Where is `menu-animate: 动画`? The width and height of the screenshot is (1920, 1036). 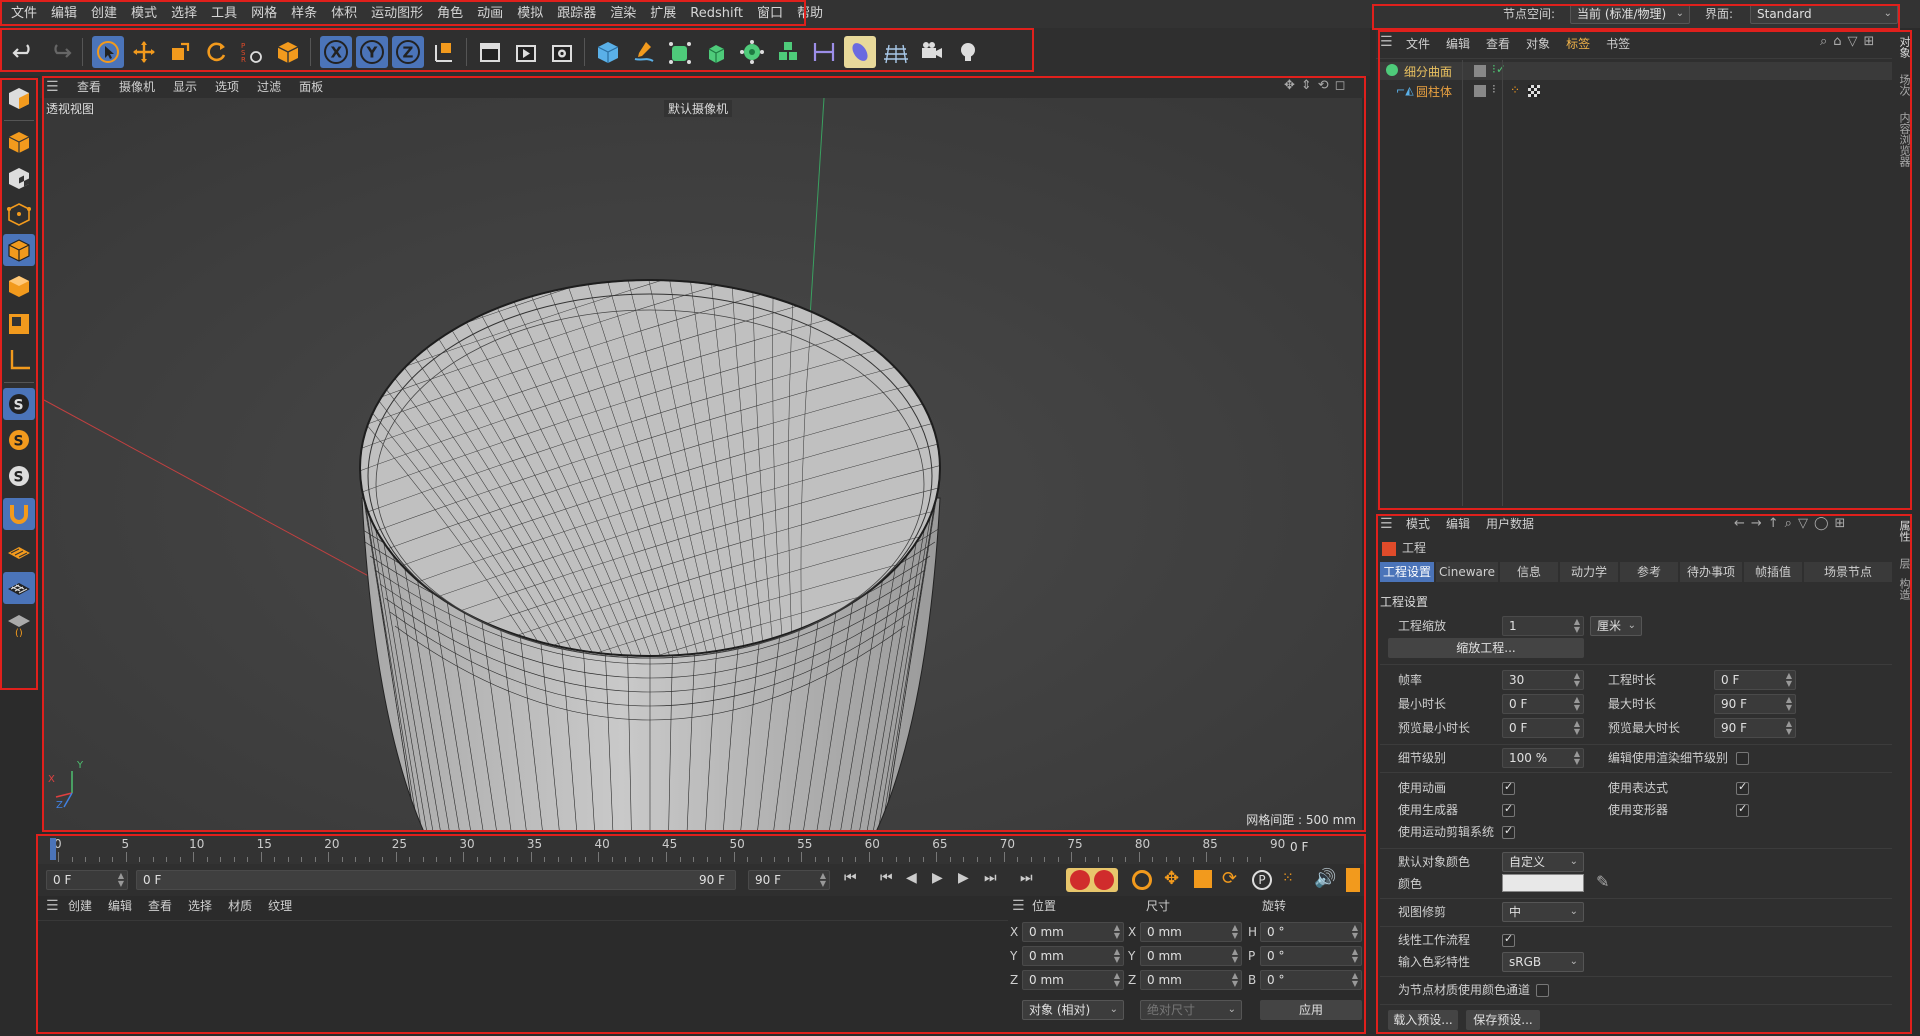 menu-animate: 动画 is located at coordinates (490, 14).